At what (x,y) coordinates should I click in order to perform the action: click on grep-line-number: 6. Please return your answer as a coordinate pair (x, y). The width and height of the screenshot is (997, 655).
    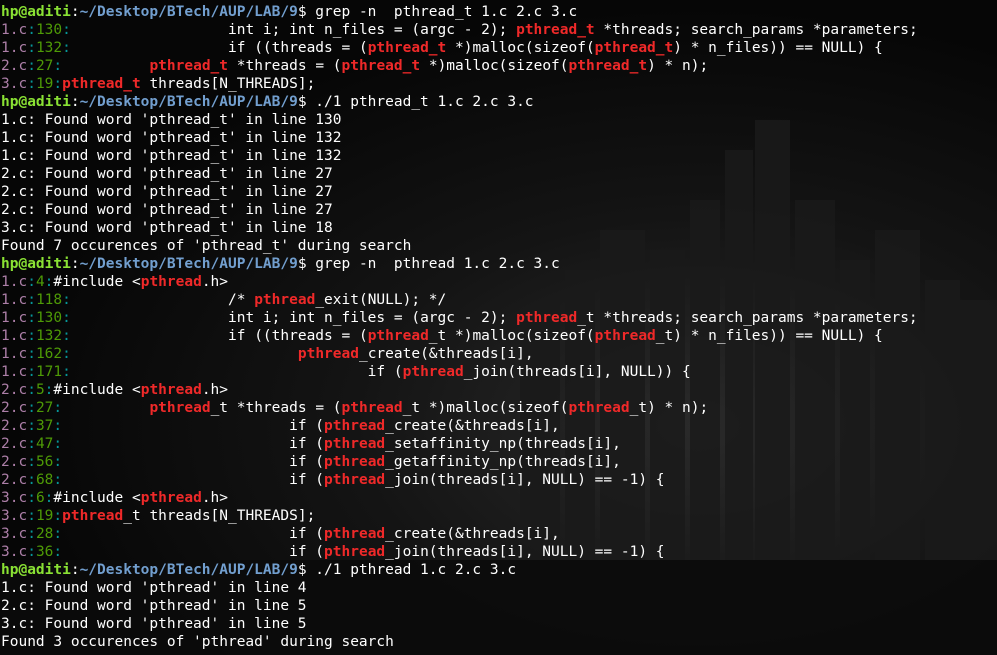
    Looking at the image, I should click on (40, 498).